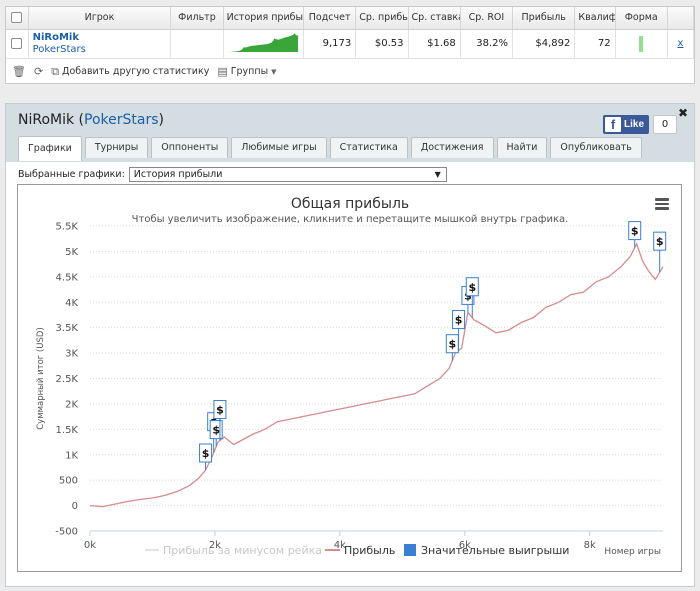 Image resolution: width=700 pixels, height=591 pixels. I want to click on facebook-icon: f, so click(613, 124).